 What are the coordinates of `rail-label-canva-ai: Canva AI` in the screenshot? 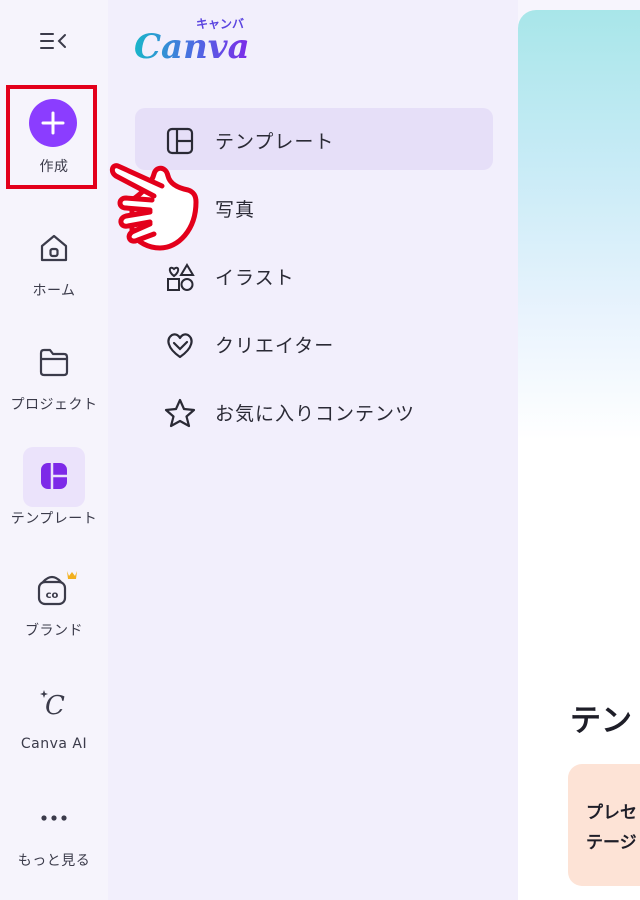 It's located at (54, 744).